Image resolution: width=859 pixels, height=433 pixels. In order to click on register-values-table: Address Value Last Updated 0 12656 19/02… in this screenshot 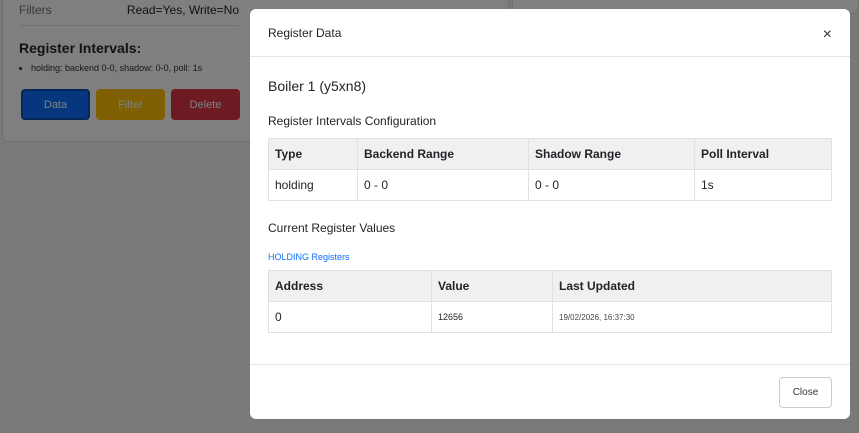, I will do `click(550, 301)`.